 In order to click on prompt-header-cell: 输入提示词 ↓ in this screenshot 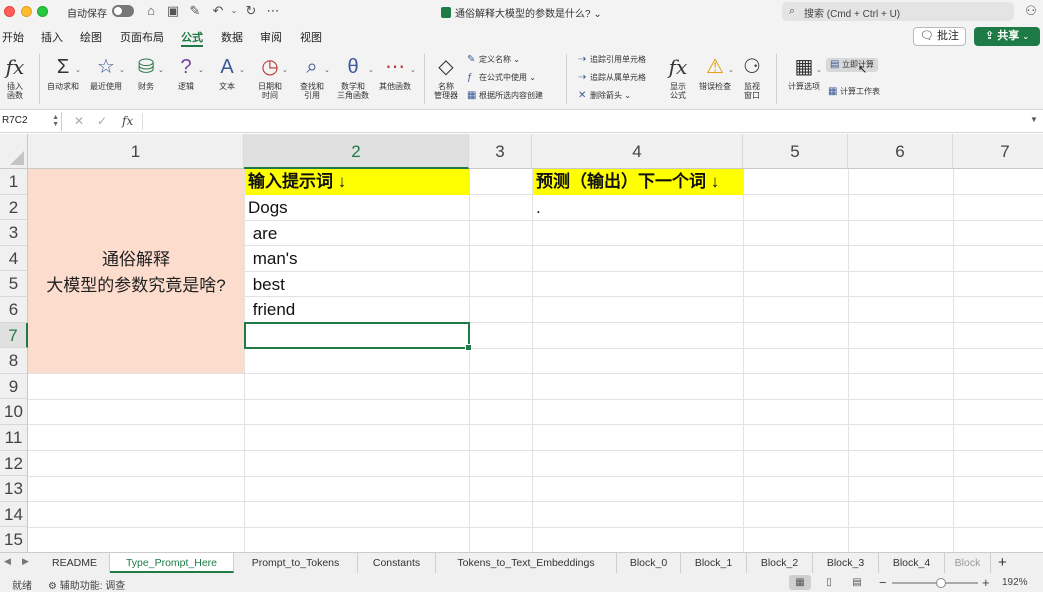, I will do `click(357, 182)`.